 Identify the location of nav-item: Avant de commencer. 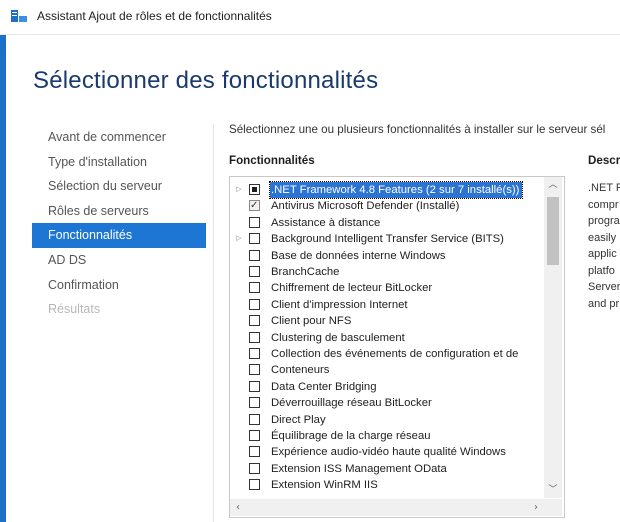
(119, 137).